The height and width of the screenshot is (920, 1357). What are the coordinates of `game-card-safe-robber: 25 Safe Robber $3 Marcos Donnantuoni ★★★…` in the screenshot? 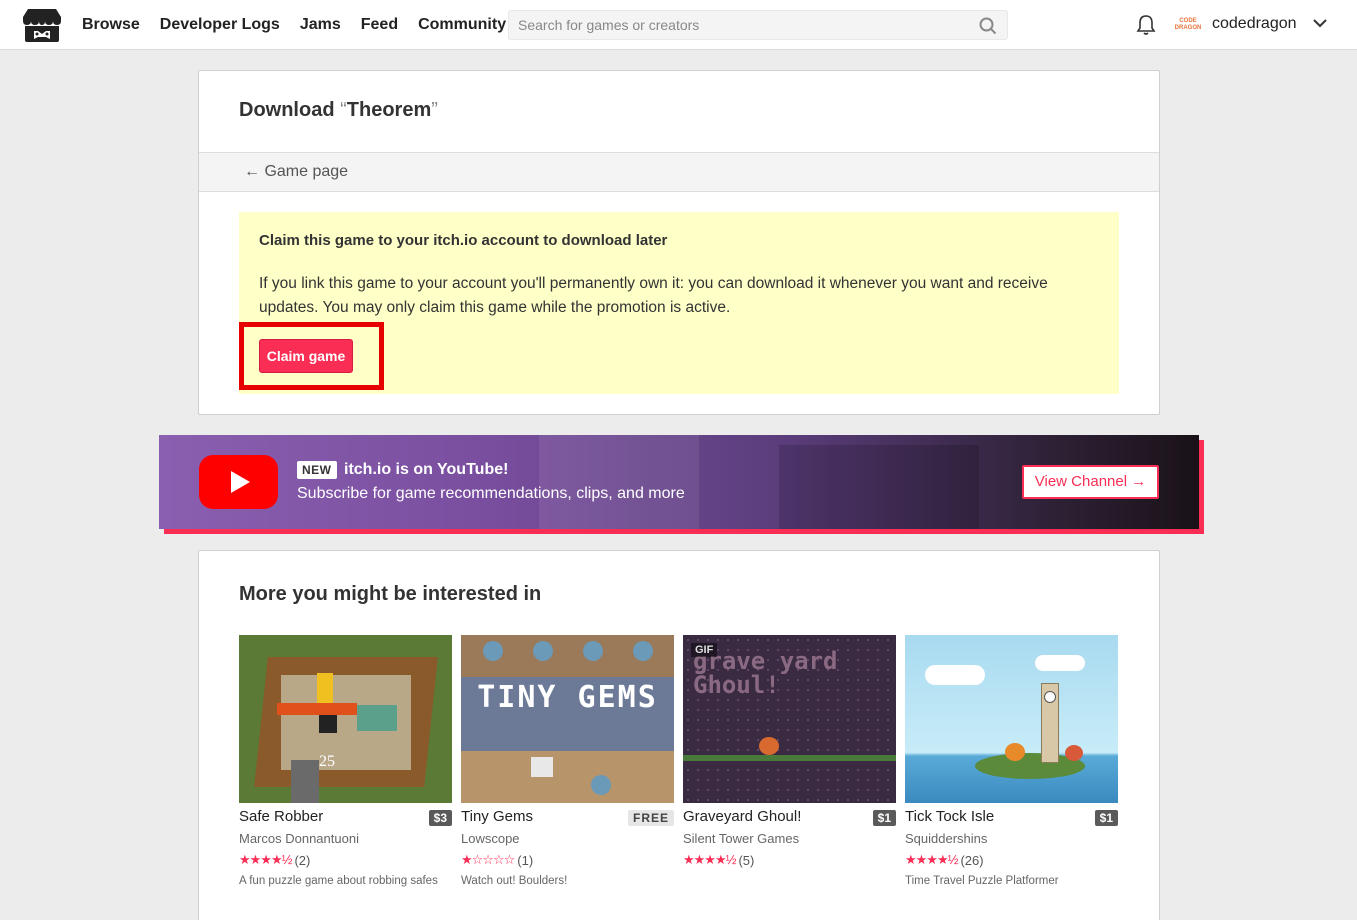 It's located at (345, 761).